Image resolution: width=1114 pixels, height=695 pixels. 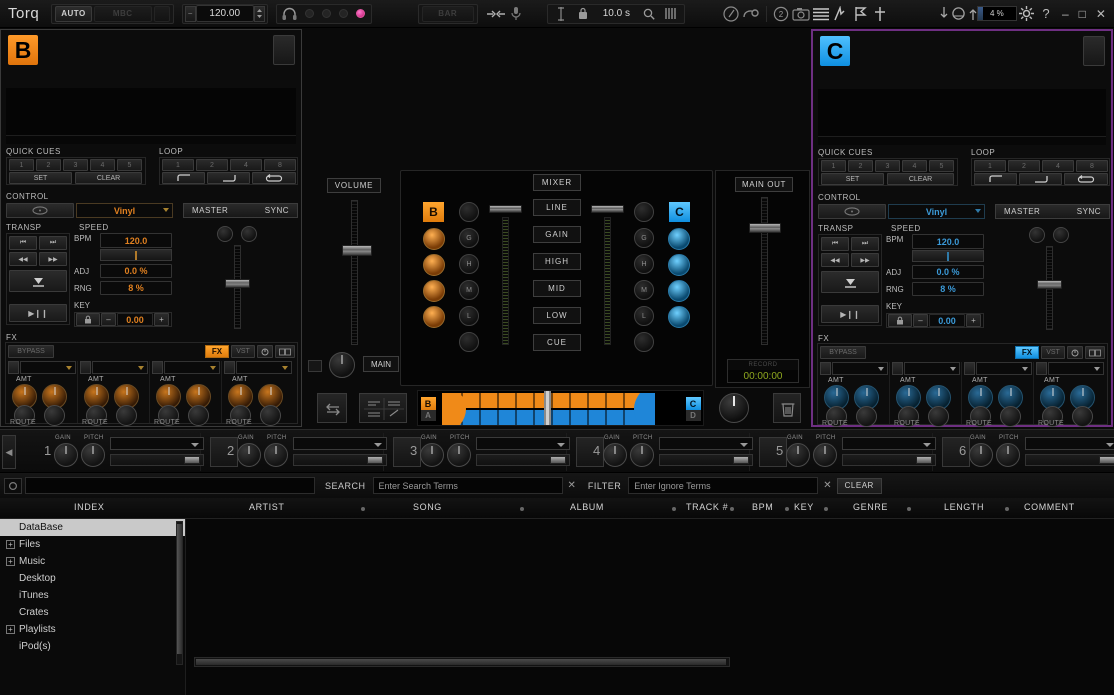 What do you see at coordinates (765, 228) in the screenshot?
I see `main-out-fader-cap` at bounding box center [765, 228].